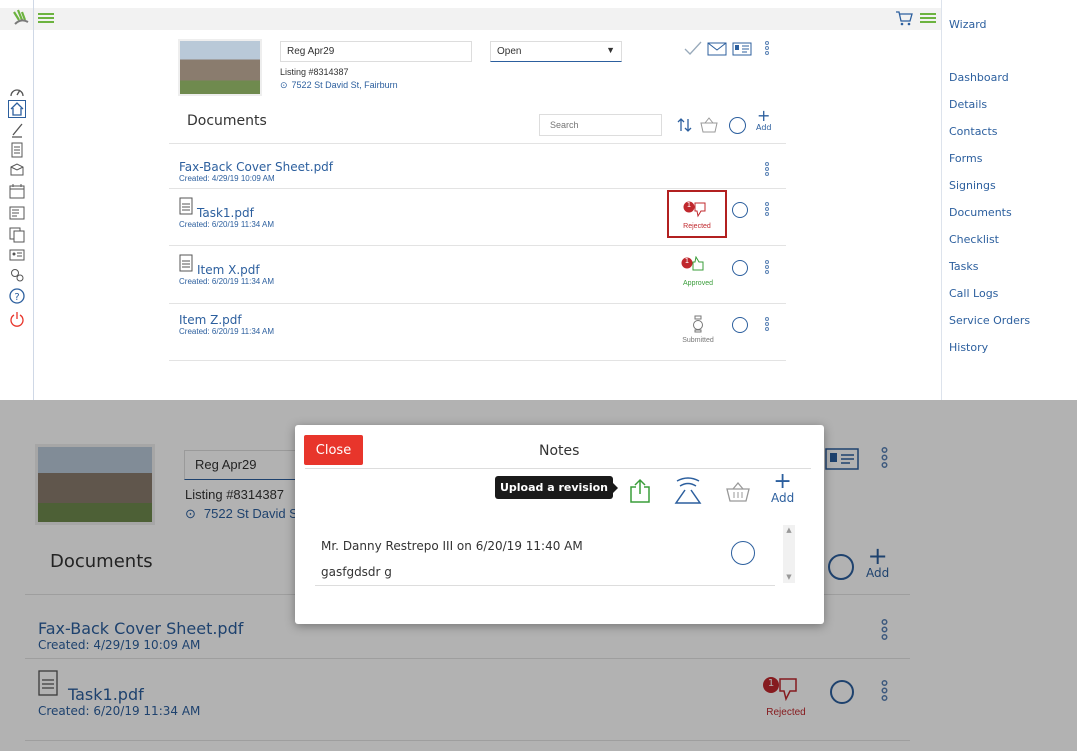  What do you see at coordinates (688, 492) in the screenshot?
I see `hand-signature-icon` at bounding box center [688, 492].